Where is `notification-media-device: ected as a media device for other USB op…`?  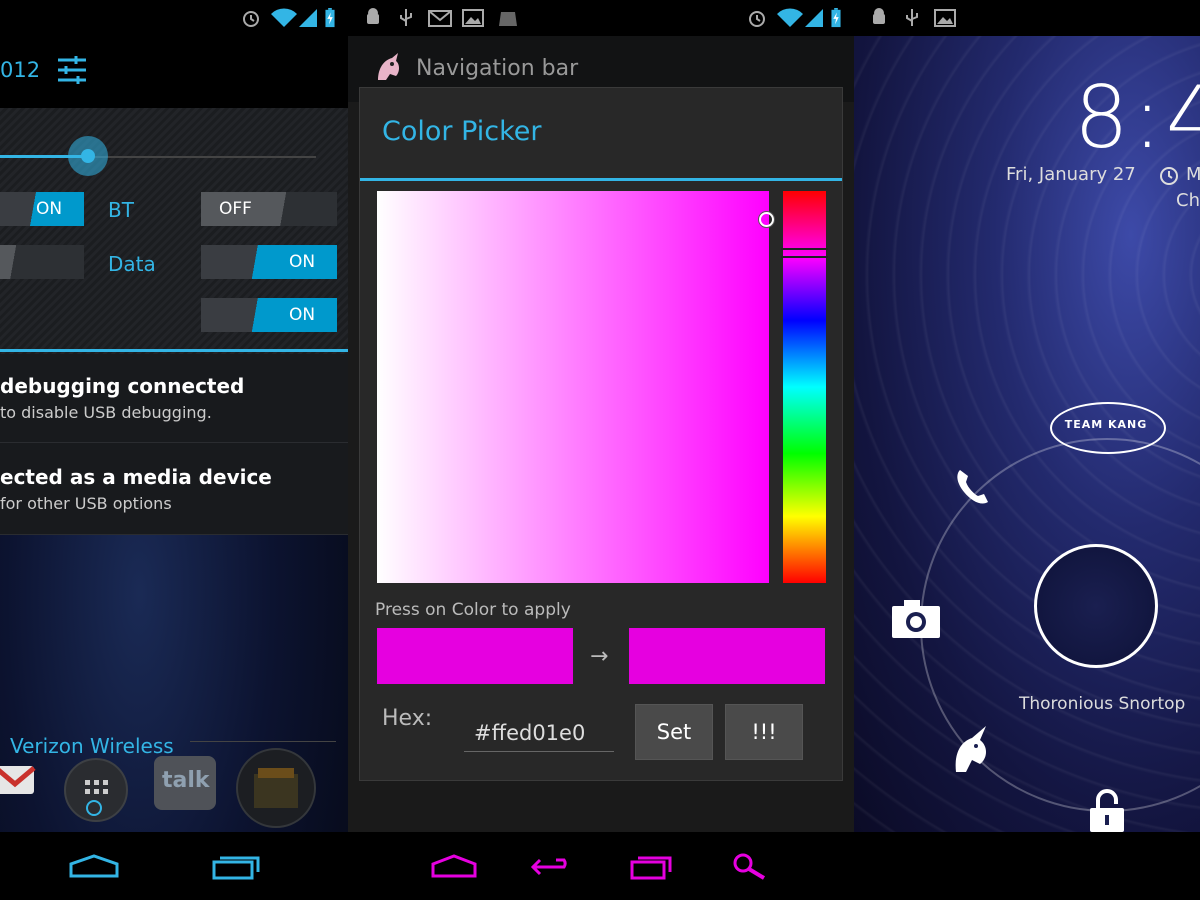 notification-media-device: ected as a media device for other USB op… is located at coordinates (174, 489).